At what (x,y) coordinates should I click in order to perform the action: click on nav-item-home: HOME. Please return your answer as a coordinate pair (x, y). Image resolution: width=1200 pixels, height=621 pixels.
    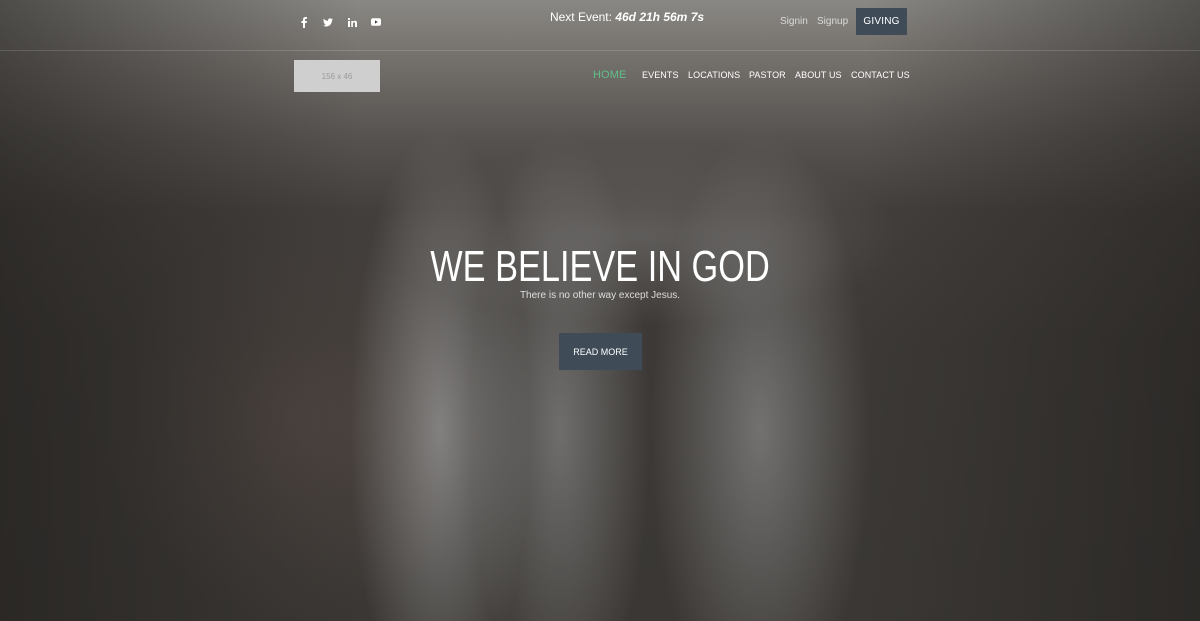
    Looking at the image, I should click on (609, 75).